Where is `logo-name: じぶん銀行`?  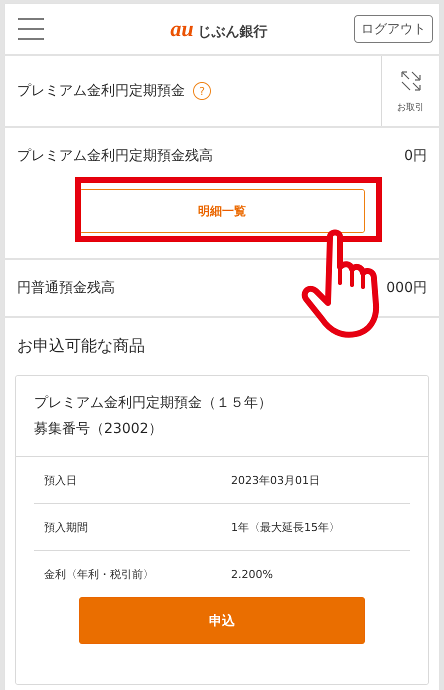 logo-name: じぶん銀行 is located at coordinates (233, 32).